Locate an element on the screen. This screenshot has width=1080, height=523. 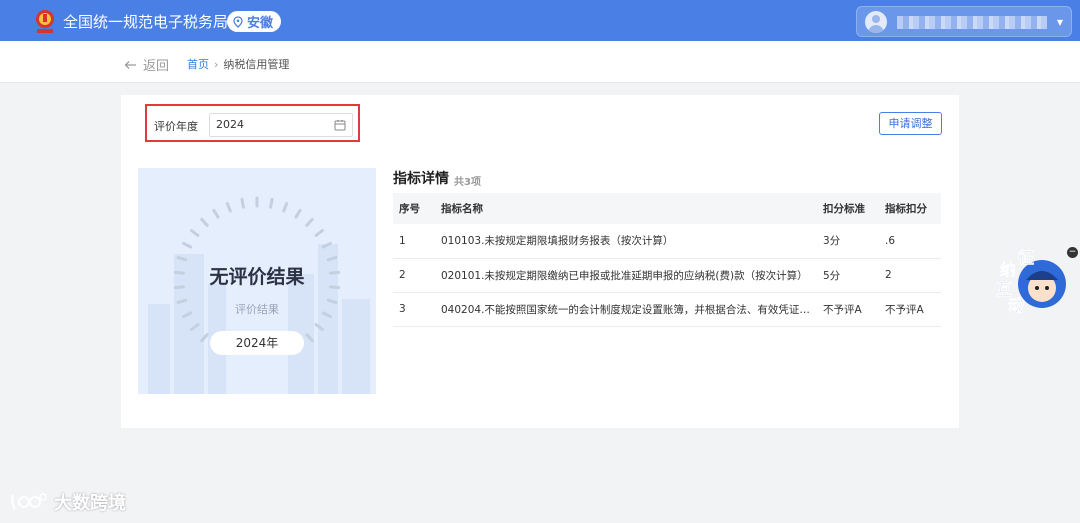
table-row: 1 010103.未按规定期限填报财务报表（按次计算） 3分 .6 is located at coordinates (667, 241).